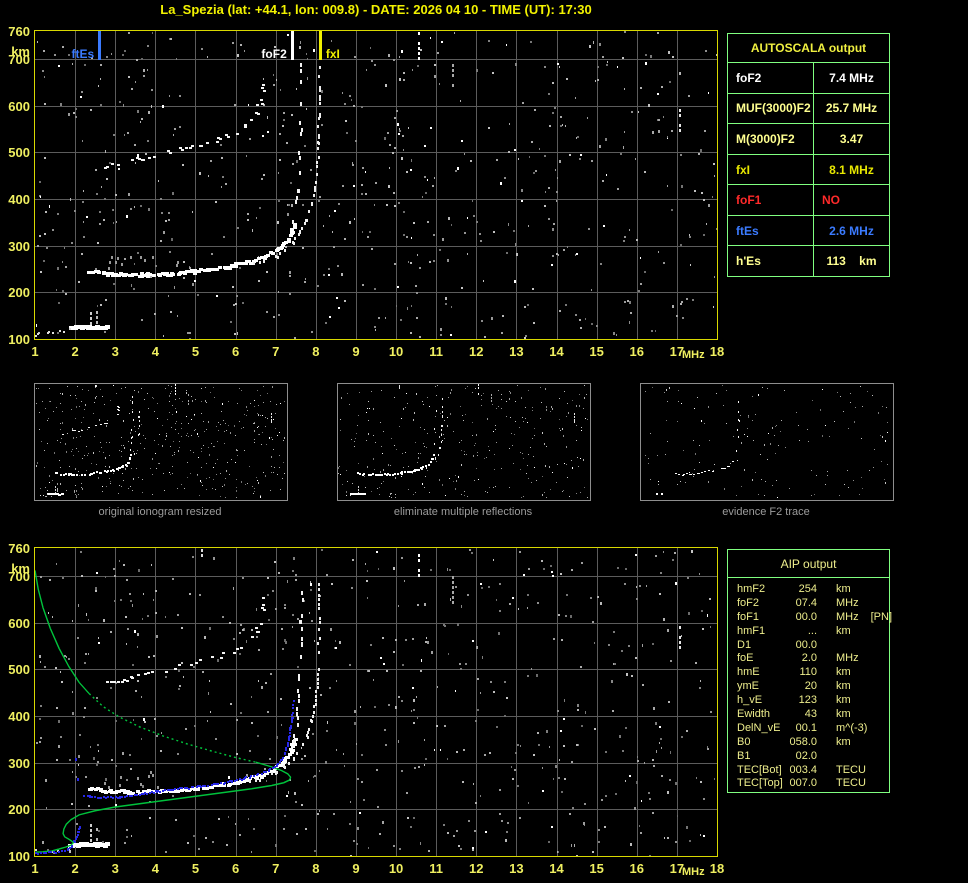 The height and width of the screenshot is (883, 968). I want to click on autoscala-row-label: M(3000)F2, so click(771, 139).